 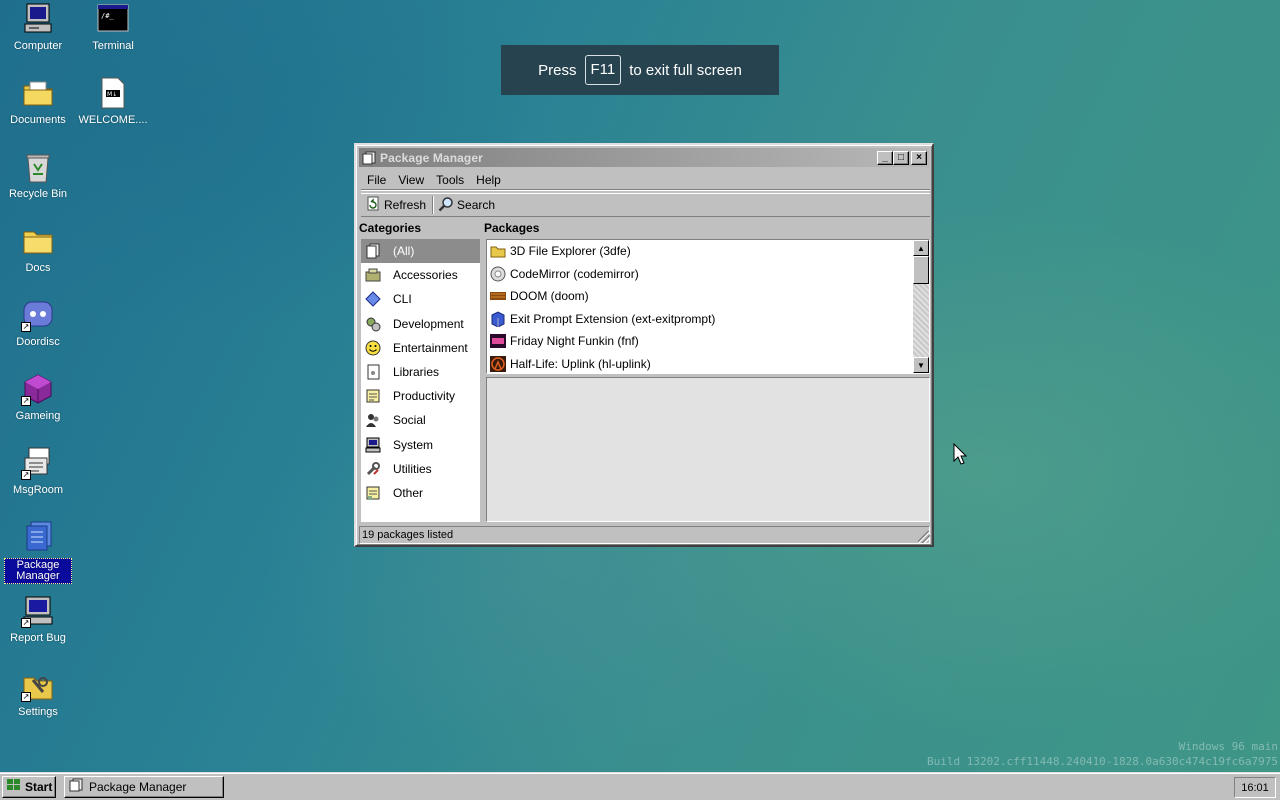 I want to click on status-text: 19 packages listed, so click(x=408, y=535).